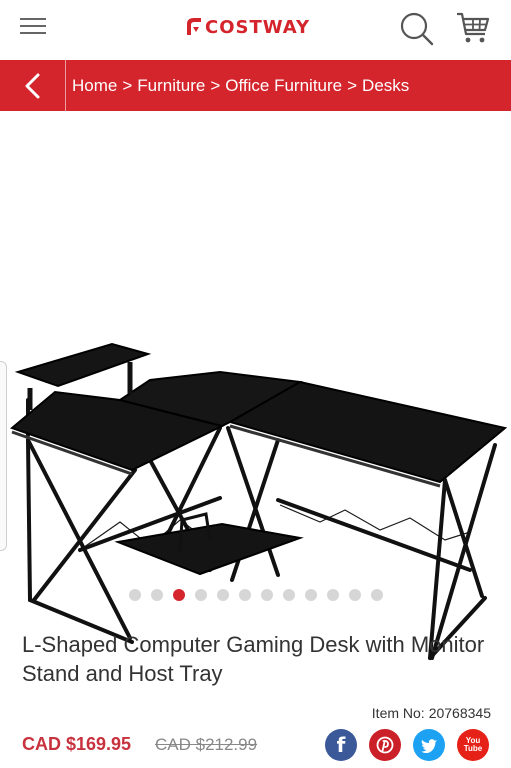  Describe the element at coordinates (459, 713) in the screenshot. I see `item-number-value: 20768345` at that location.